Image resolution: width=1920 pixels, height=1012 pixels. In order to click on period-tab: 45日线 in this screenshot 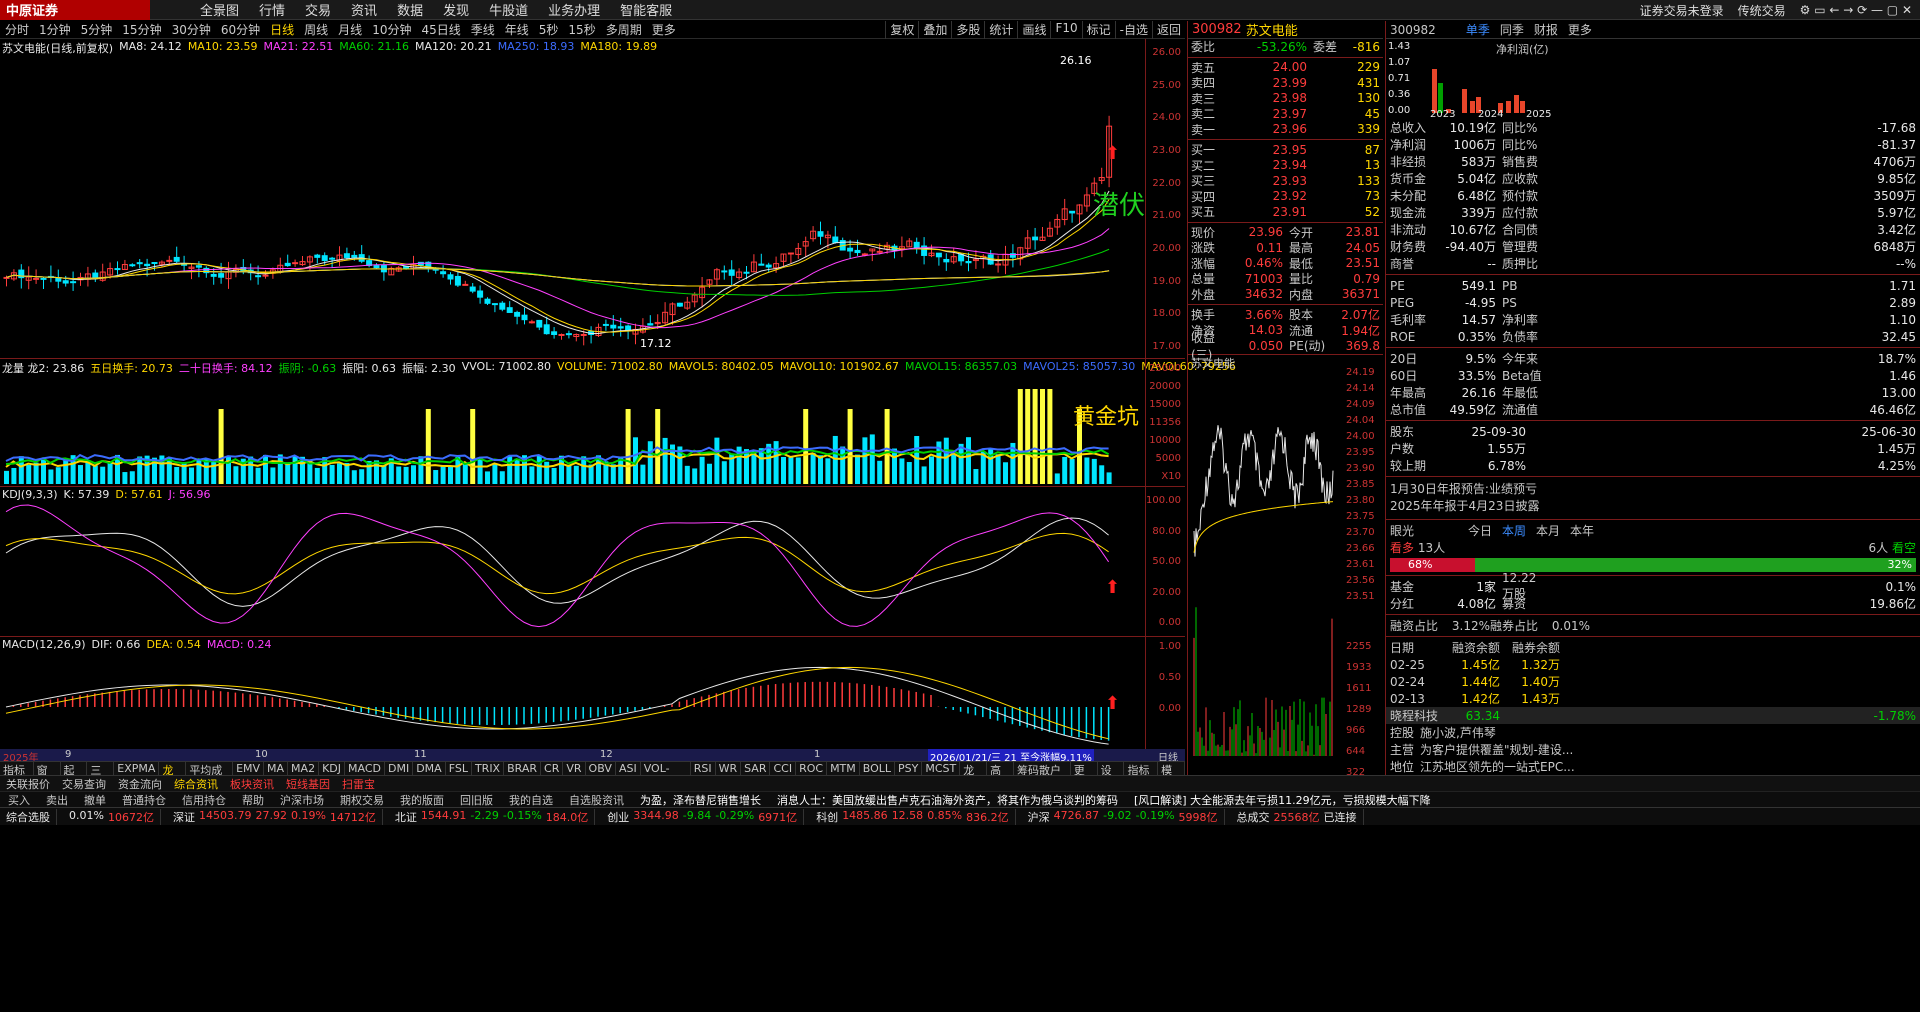, I will do `click(440, 29)`.